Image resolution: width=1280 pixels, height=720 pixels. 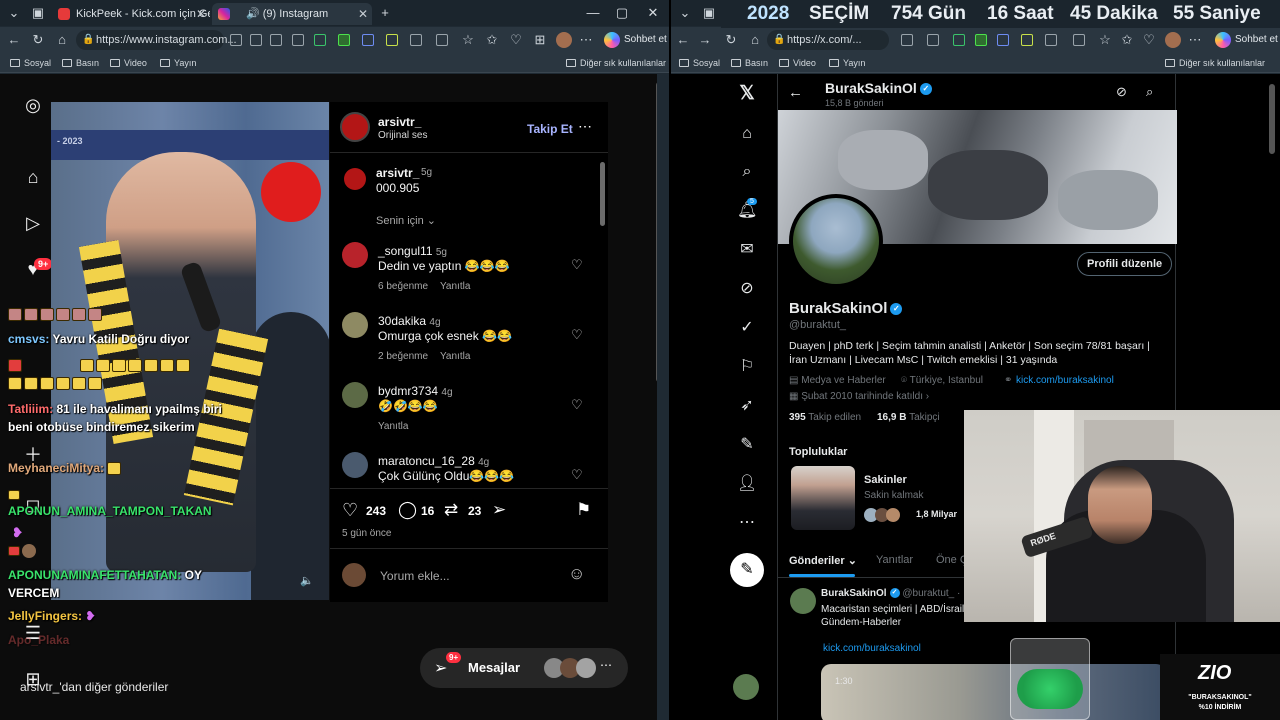 I want to click on comment-icon: ◯, so click(x=407, y=510).